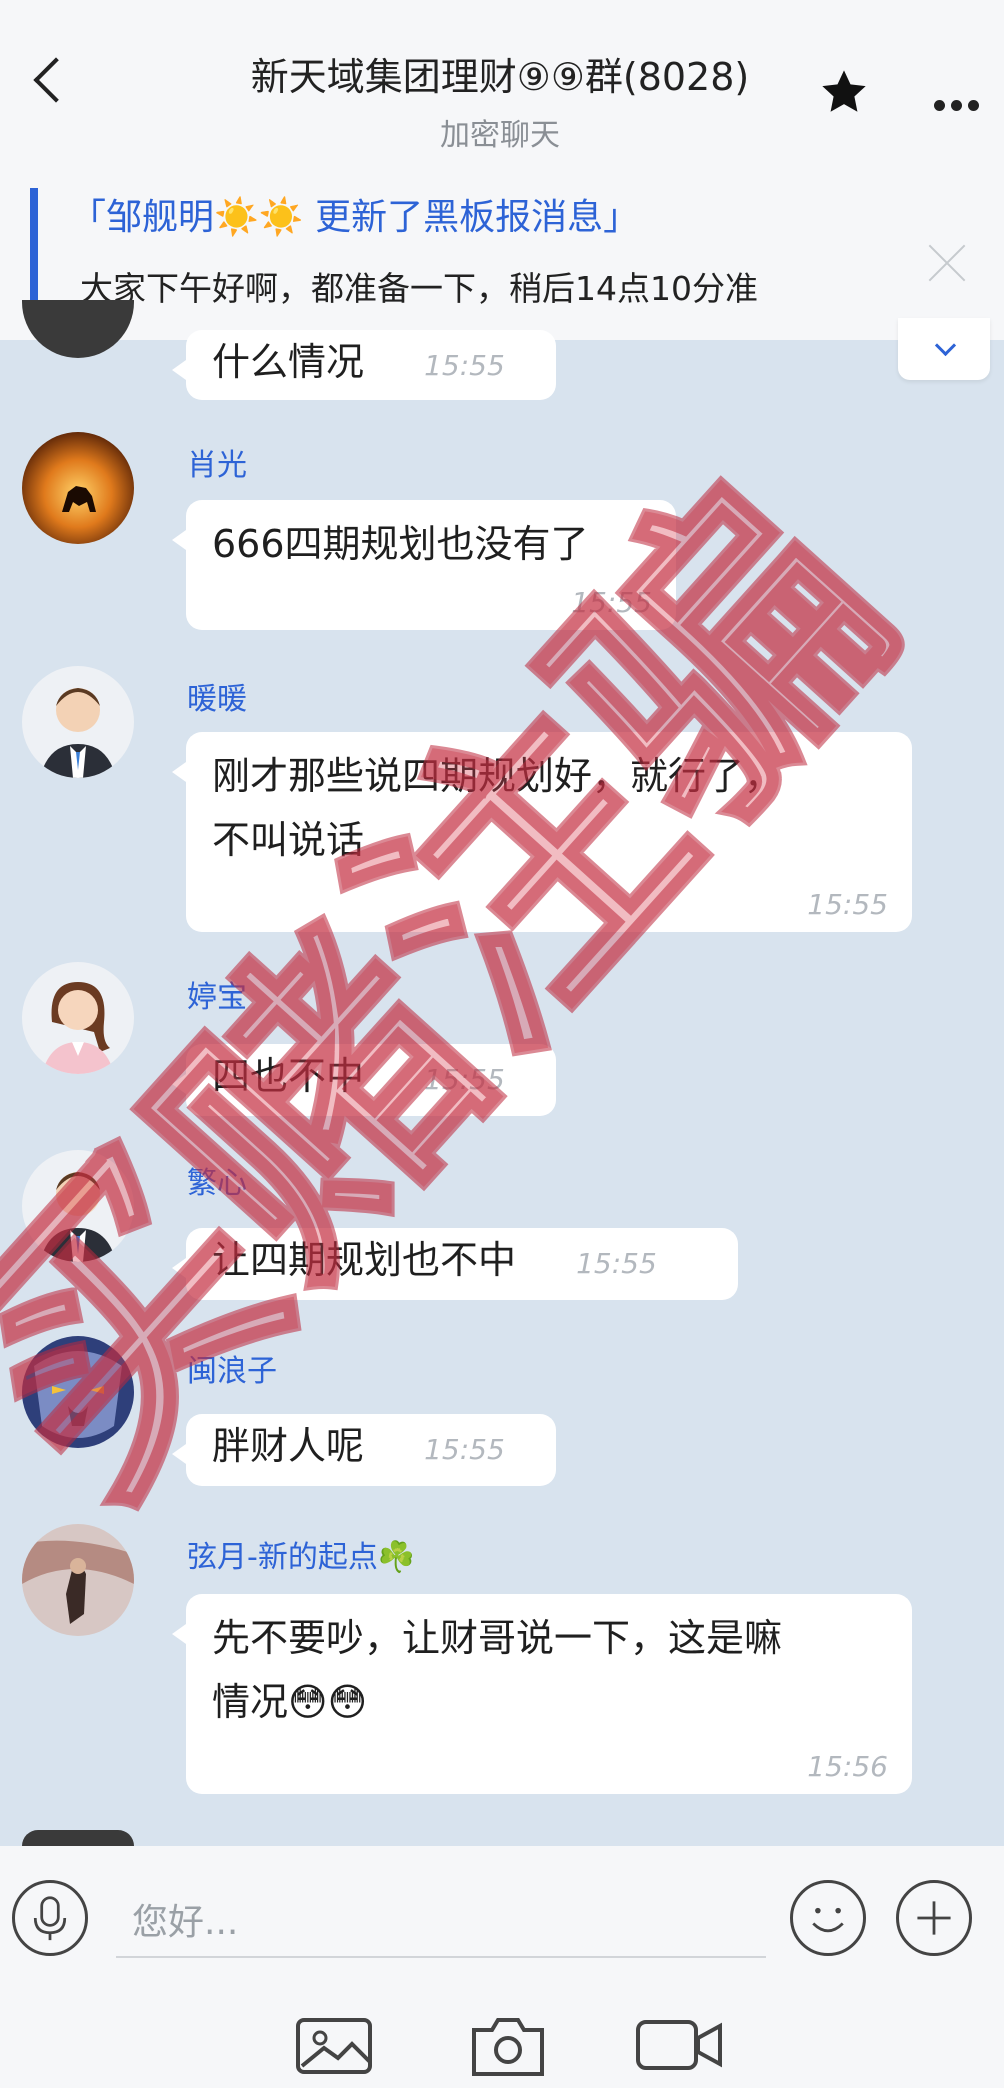  I want to click on message-text: 666四期规划也没有了, so click(400, 544).